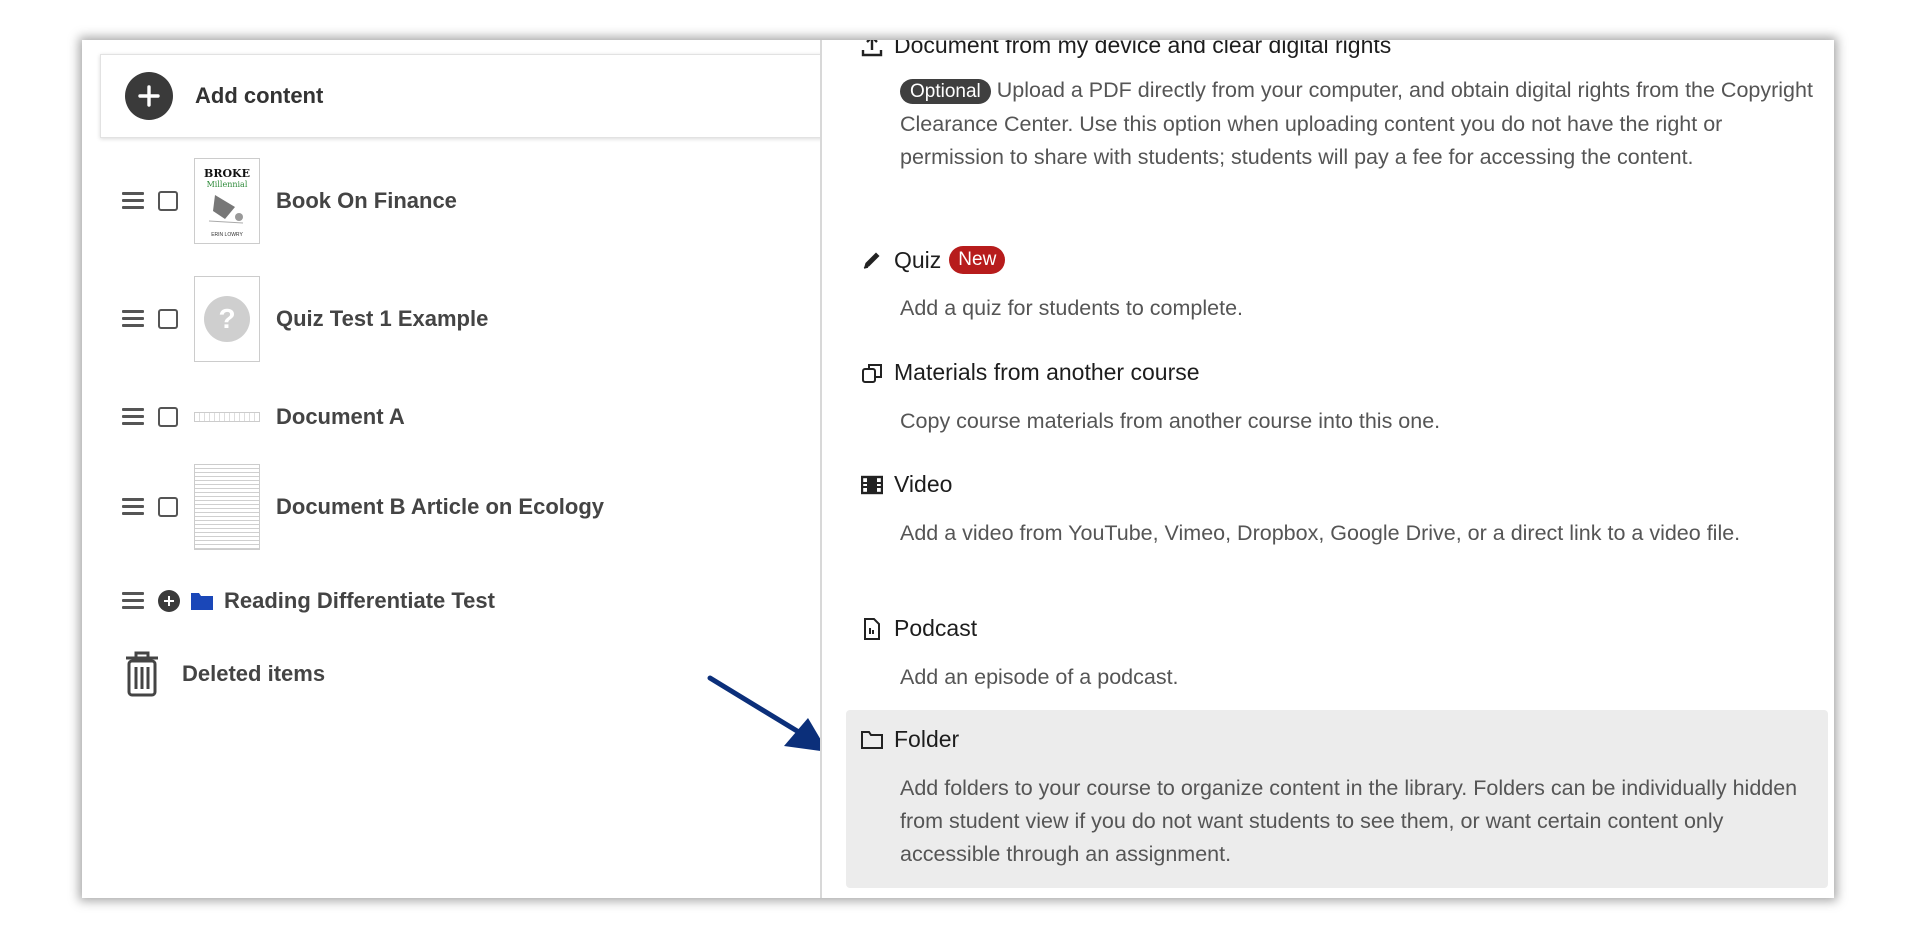 The image size is (1916, 938). I want to click on add-content-label: Add content, so click(259, 96).